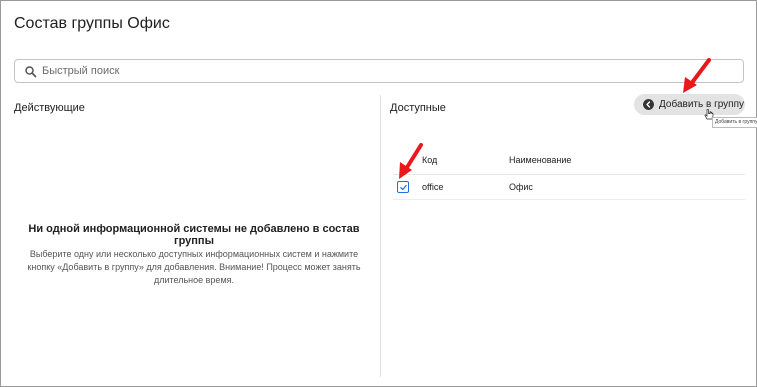 The image size is (757, 387). Describe the element at coordinates (382, 71) in the screenshot. I see `search-input` at that location.